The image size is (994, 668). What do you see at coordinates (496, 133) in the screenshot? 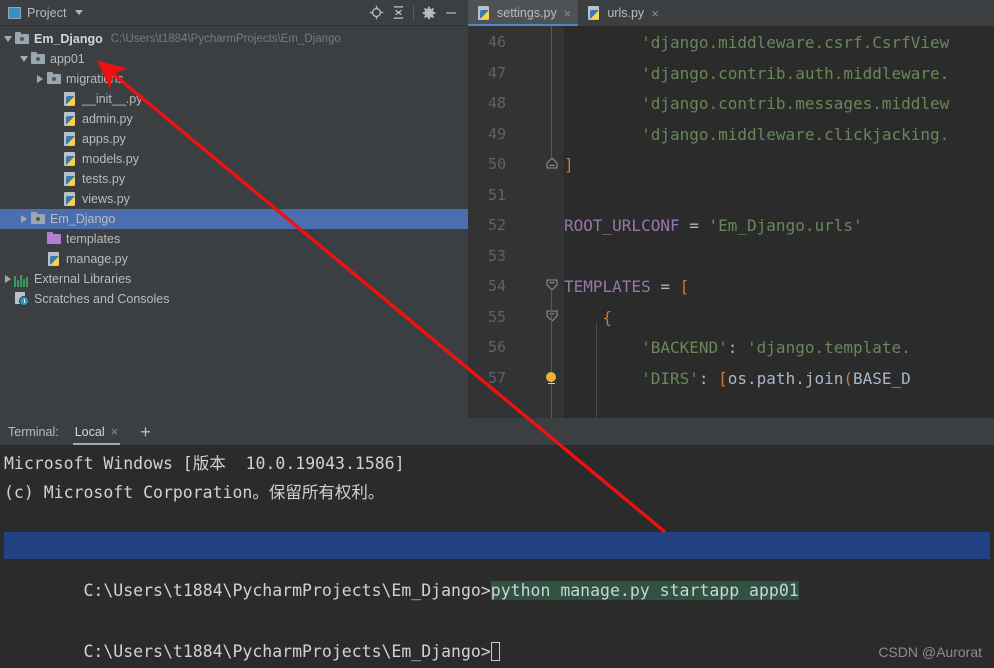
I see `line-number: 49` at bounding box center [496, 133].